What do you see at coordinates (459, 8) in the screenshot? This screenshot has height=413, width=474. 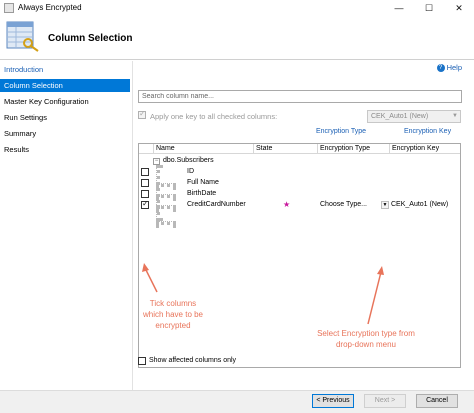 I see `close-button: ✕` at bounding box center [459, 8].